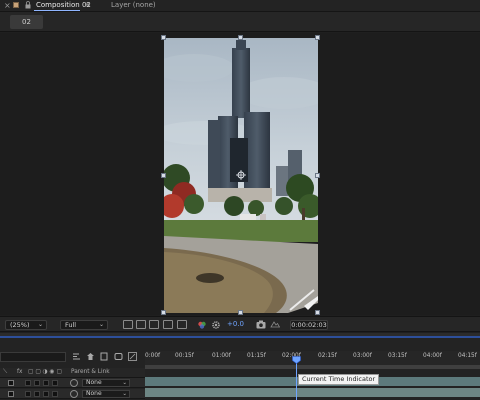 The width and height of the screenshot is (480, 400). What do you see at coordinates (317, 312) in the screenshot?
I see `transform-handle-bottom-right` at bounding box center [317, 312].